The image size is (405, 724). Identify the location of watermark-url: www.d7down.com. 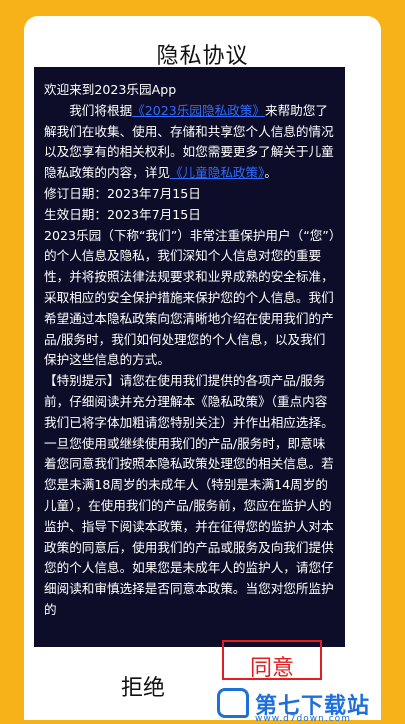
(303, 719).